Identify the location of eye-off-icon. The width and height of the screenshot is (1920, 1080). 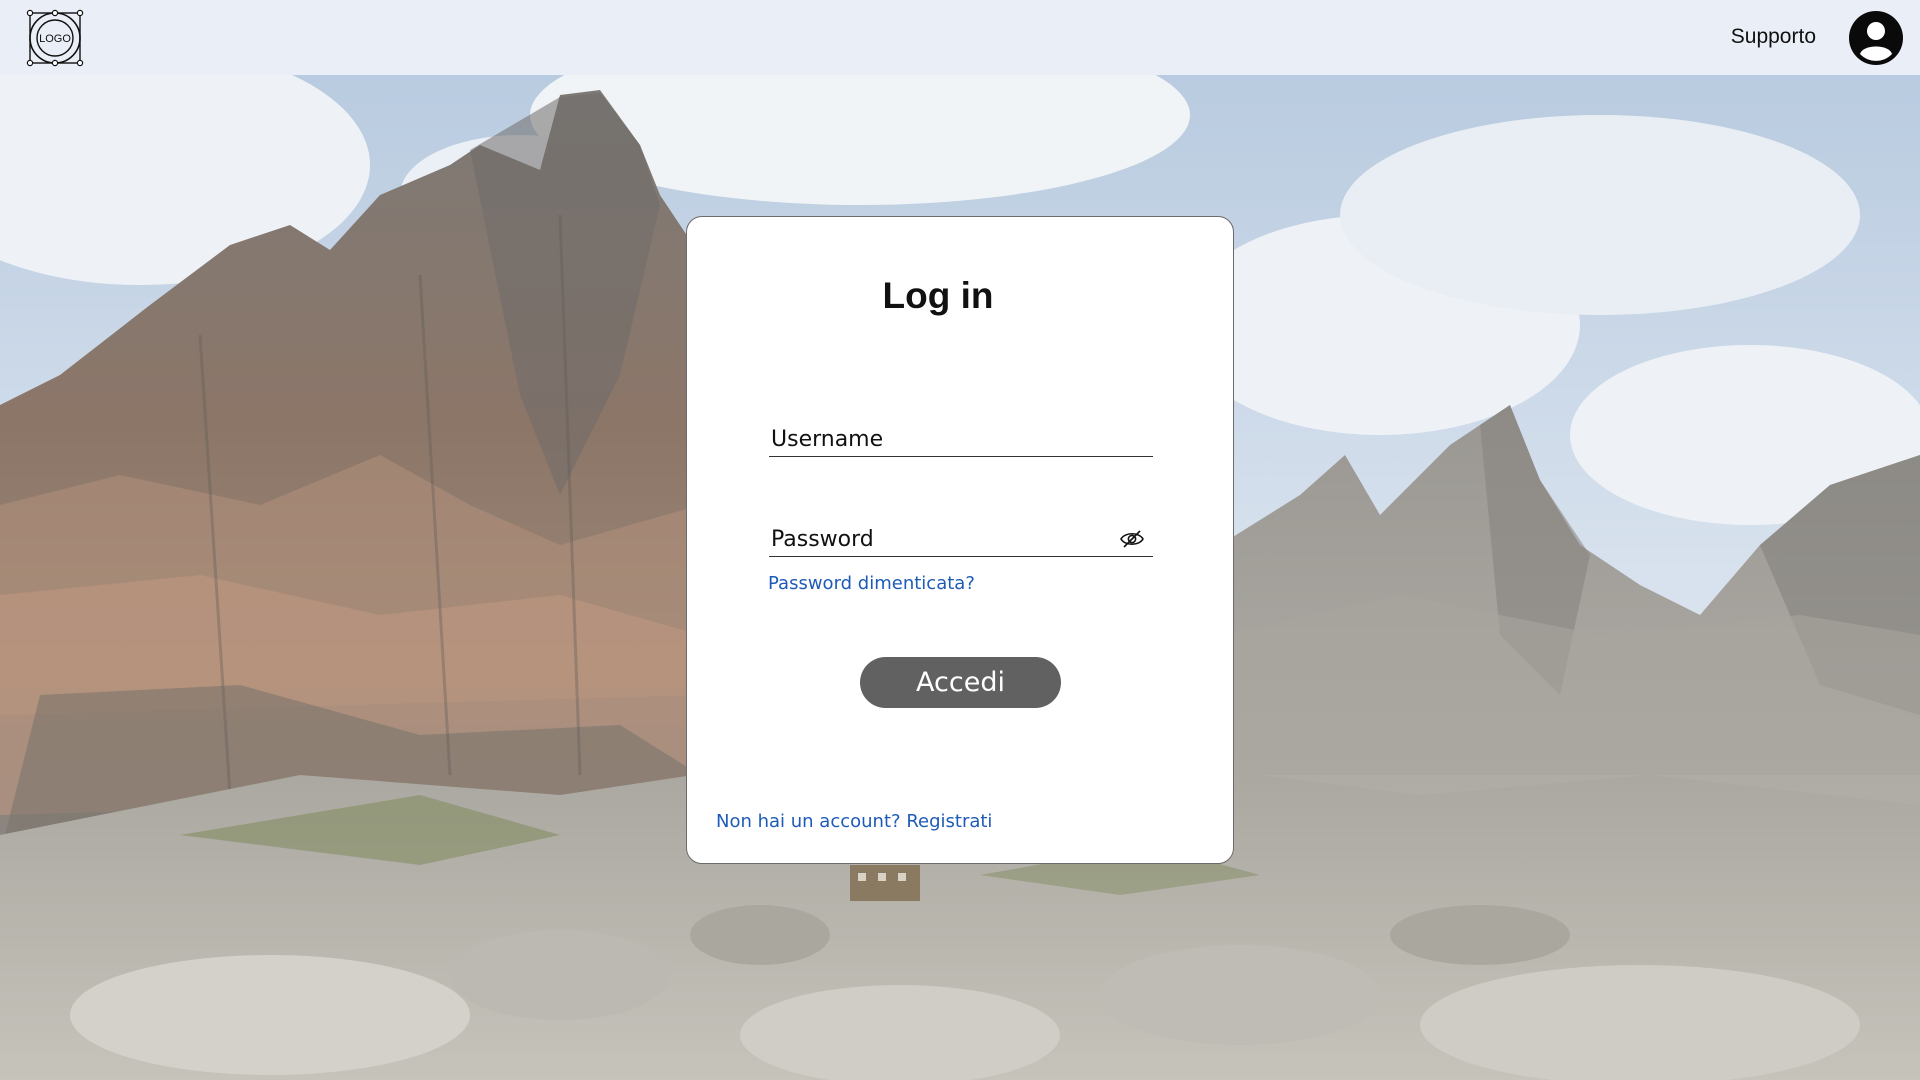
(1132, 539).